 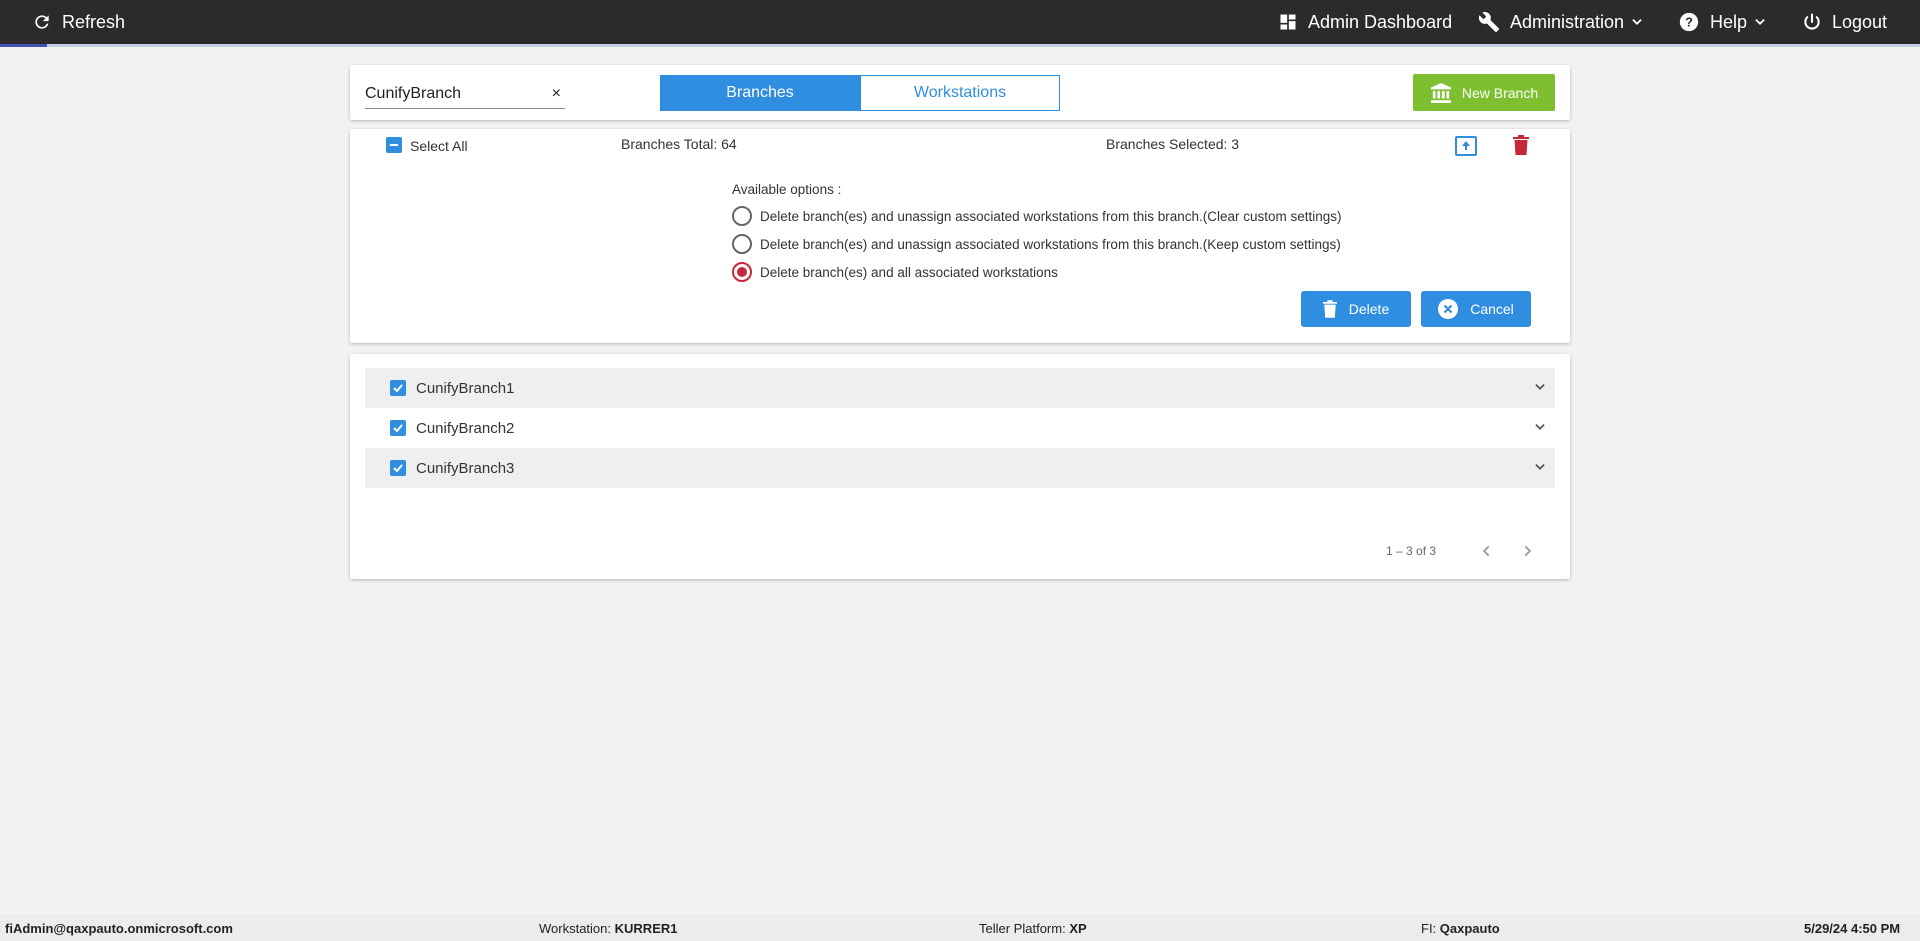 I want to click on delete-button: Delete, so click(x=1356, y=309).